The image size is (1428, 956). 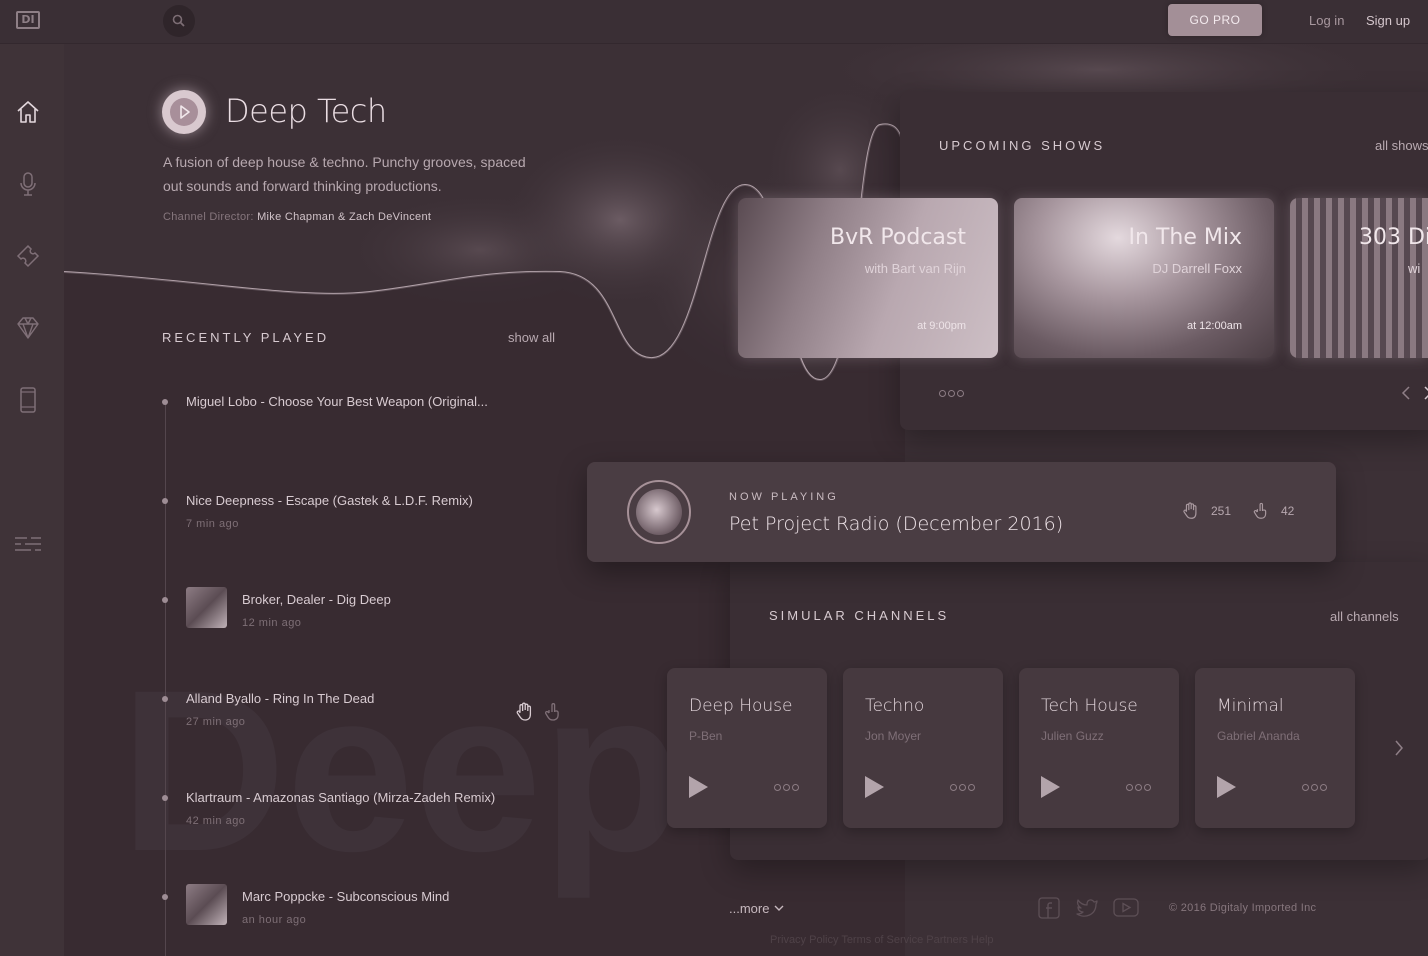 What do you see at coordinates (898, 237) in the screenshot?
I see `show-title: BvR Podcast` at bounding box center [898, 237].